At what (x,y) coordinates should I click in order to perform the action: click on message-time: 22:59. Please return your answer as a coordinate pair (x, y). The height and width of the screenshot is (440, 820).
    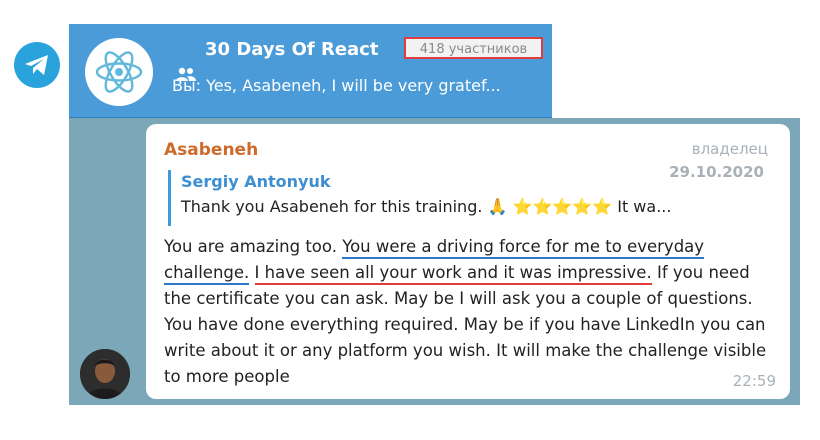
    Looking at the image, I should click on (754, 381).